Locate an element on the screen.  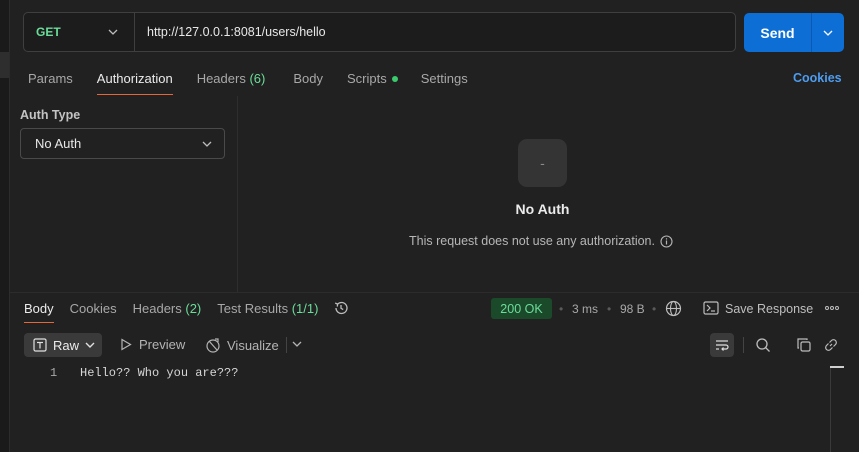
test-results-count: (1/1) is located at coordinates (305, 308).